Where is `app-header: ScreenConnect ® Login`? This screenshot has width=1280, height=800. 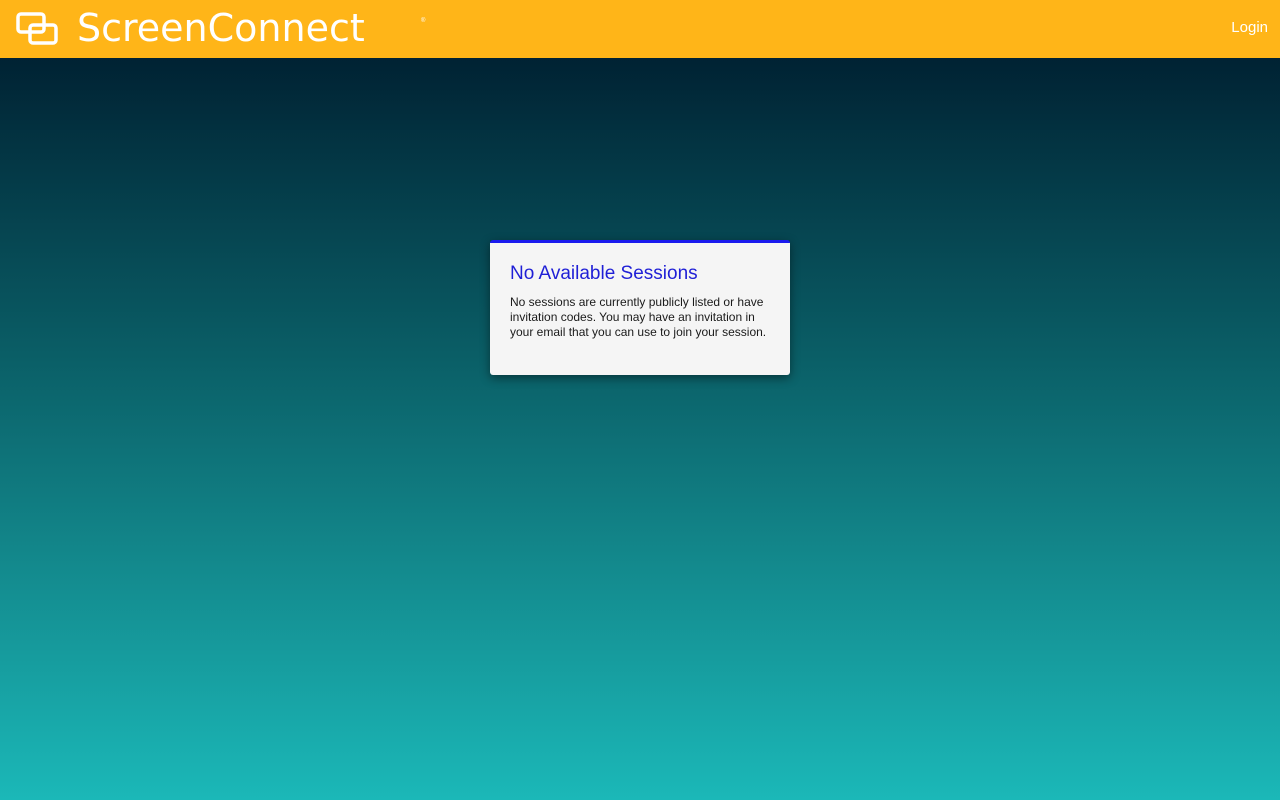
app-header: ScreenConnect ® Login is located at coordinates (640, 29).